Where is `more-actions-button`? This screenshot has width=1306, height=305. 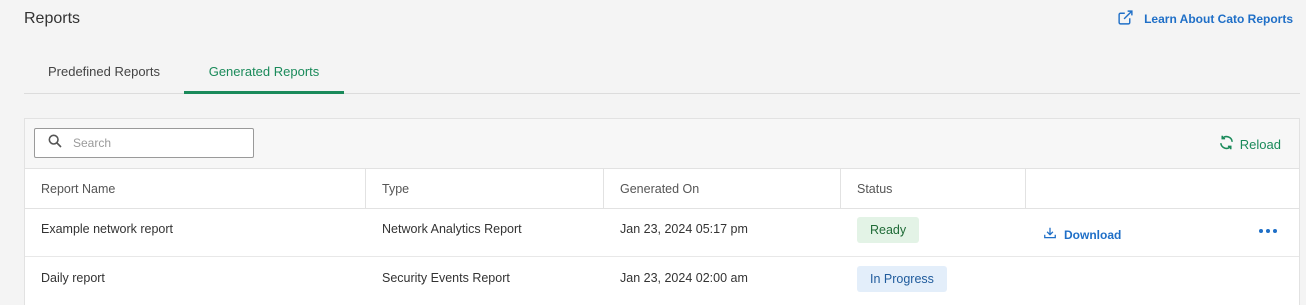 more-actions-button is located at coordinates (1268, 231).